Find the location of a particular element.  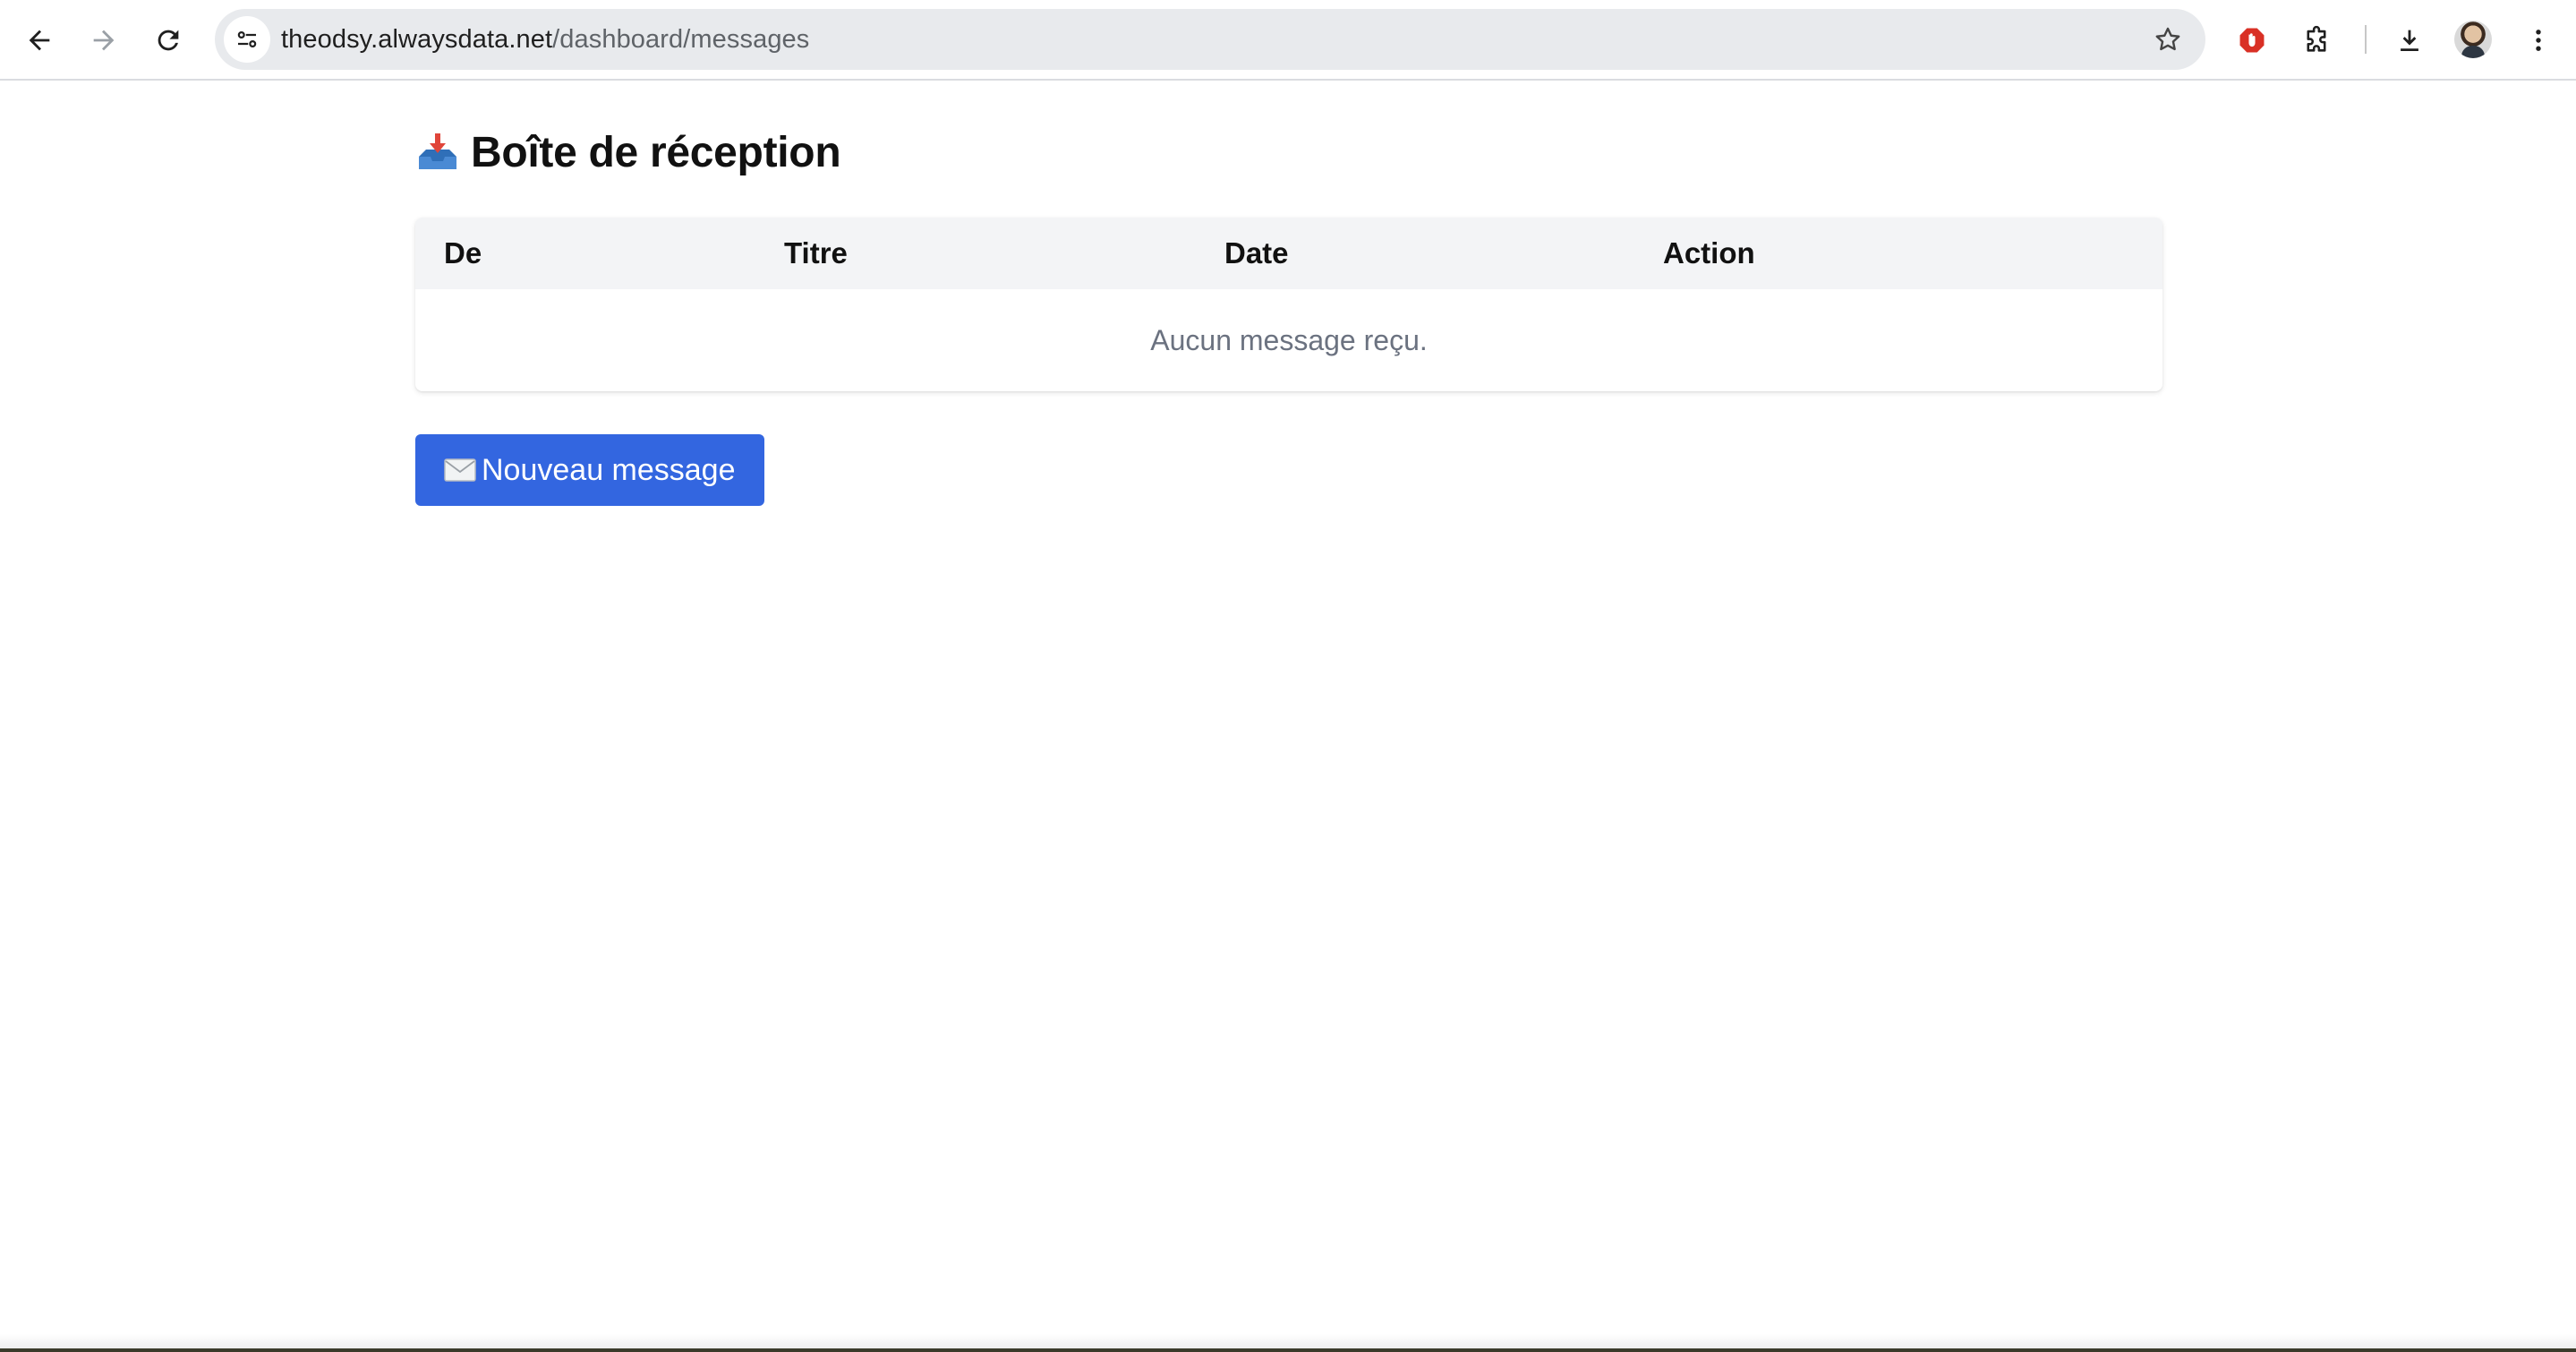

empty-state-row: Aucun message reçu. is located at coordinates (1288, 340).